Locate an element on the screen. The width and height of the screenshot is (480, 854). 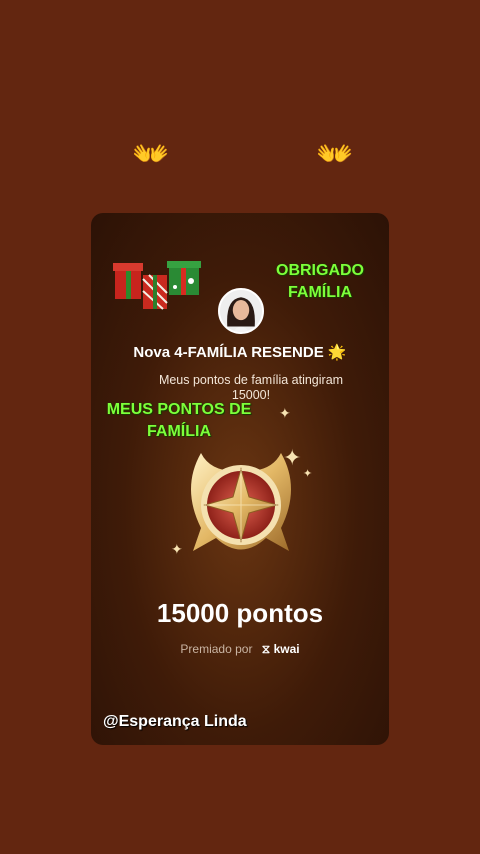
family-name: Nova 4-FAMÍLIA RESENDE 🌟 is located at coordinates (240, 352).